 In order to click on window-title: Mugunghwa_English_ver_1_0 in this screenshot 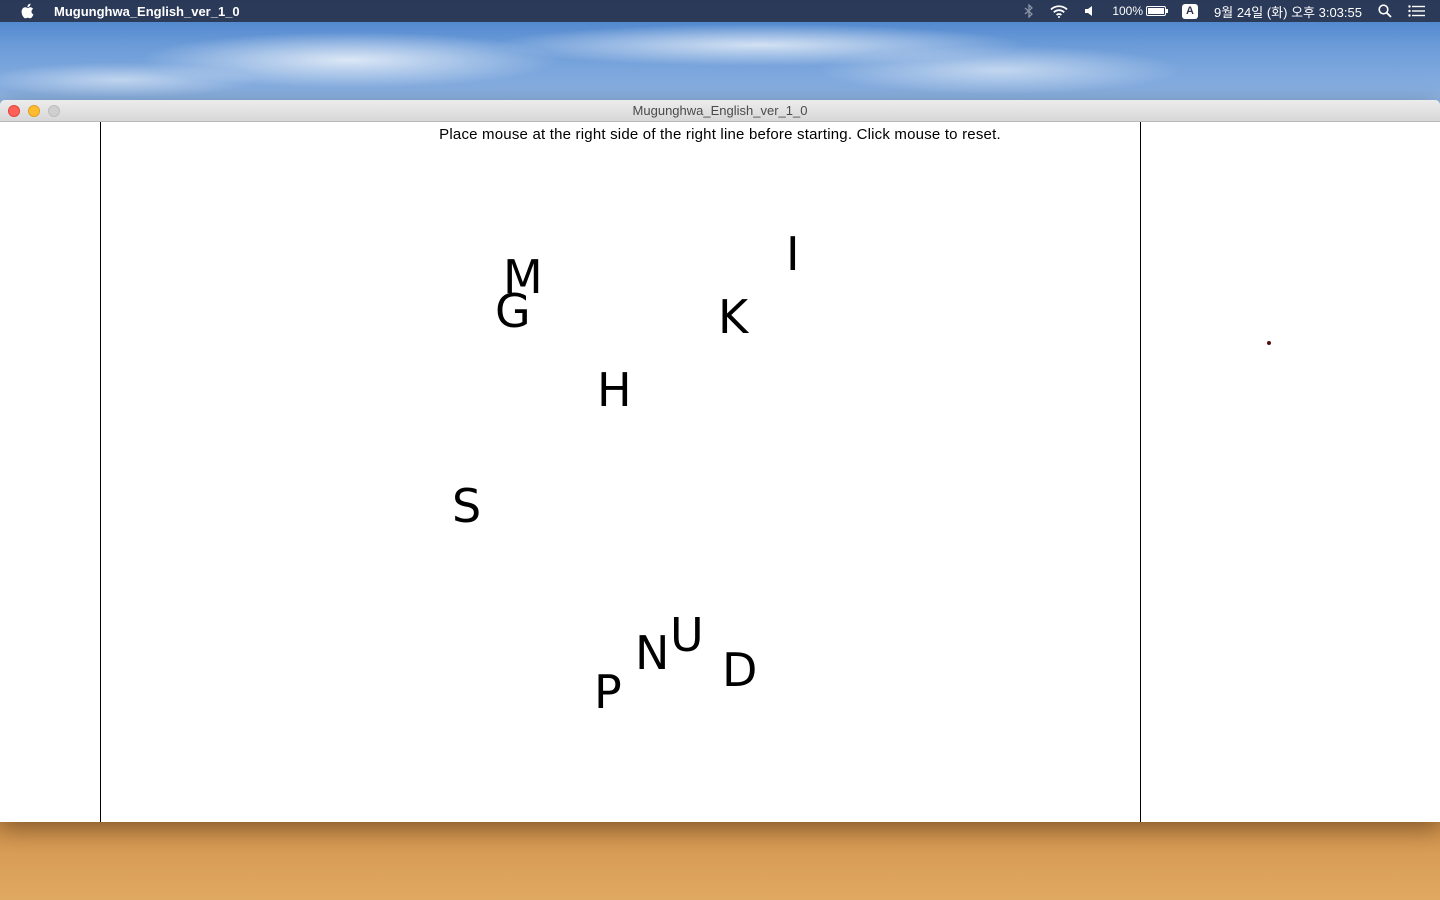, I will do `click(720, 110)`.